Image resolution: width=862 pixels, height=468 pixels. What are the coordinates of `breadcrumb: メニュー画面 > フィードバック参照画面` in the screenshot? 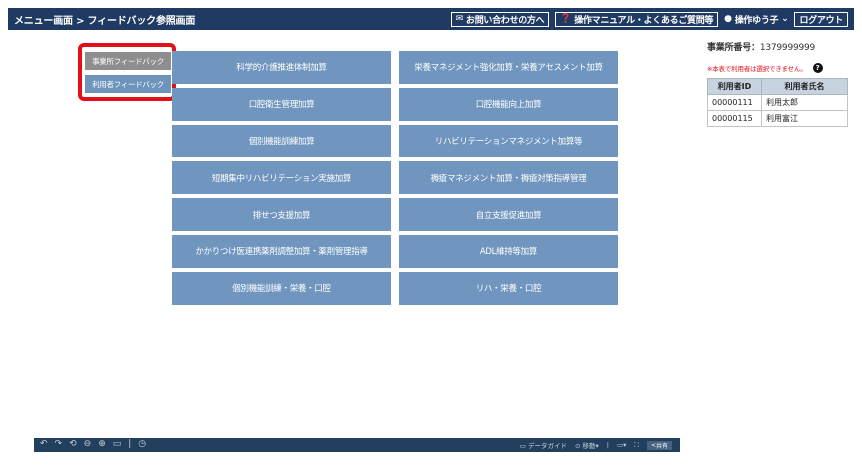 It's located at (105, 21).